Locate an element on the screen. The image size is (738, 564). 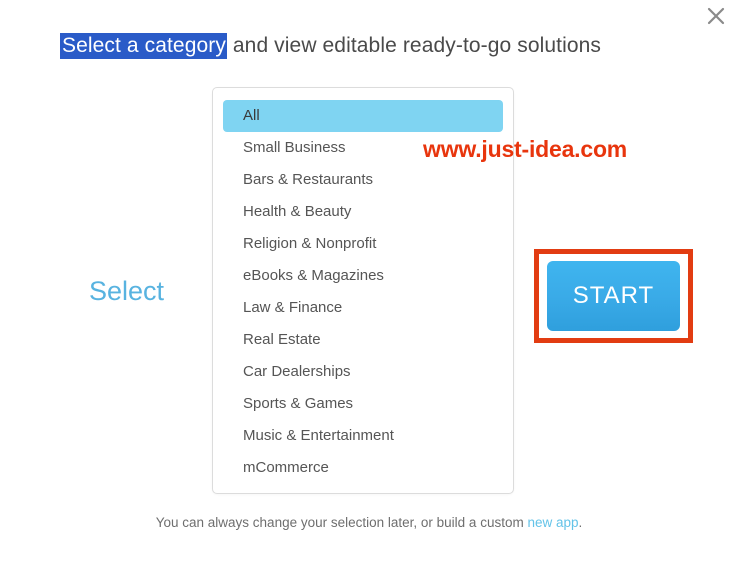
close-button is located at coordinates (716, 16).